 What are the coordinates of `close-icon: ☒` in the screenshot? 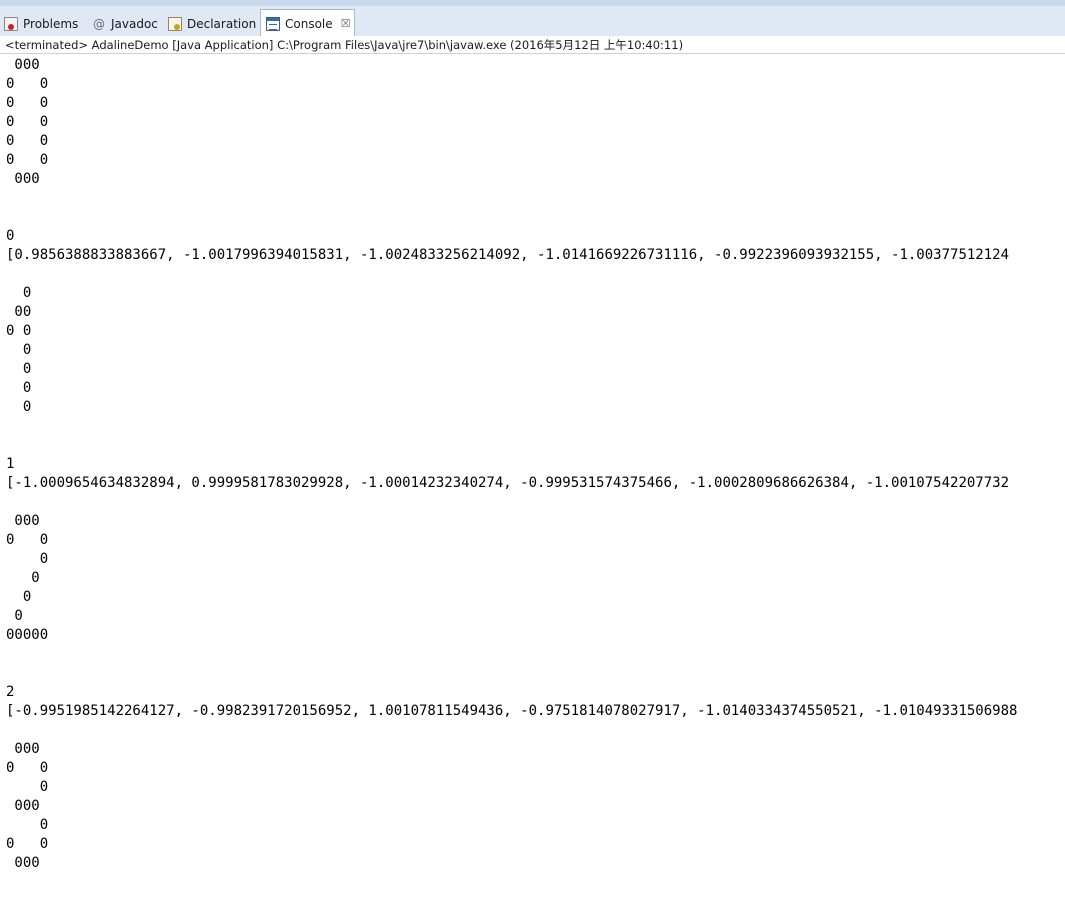 It's located at (346, 23).